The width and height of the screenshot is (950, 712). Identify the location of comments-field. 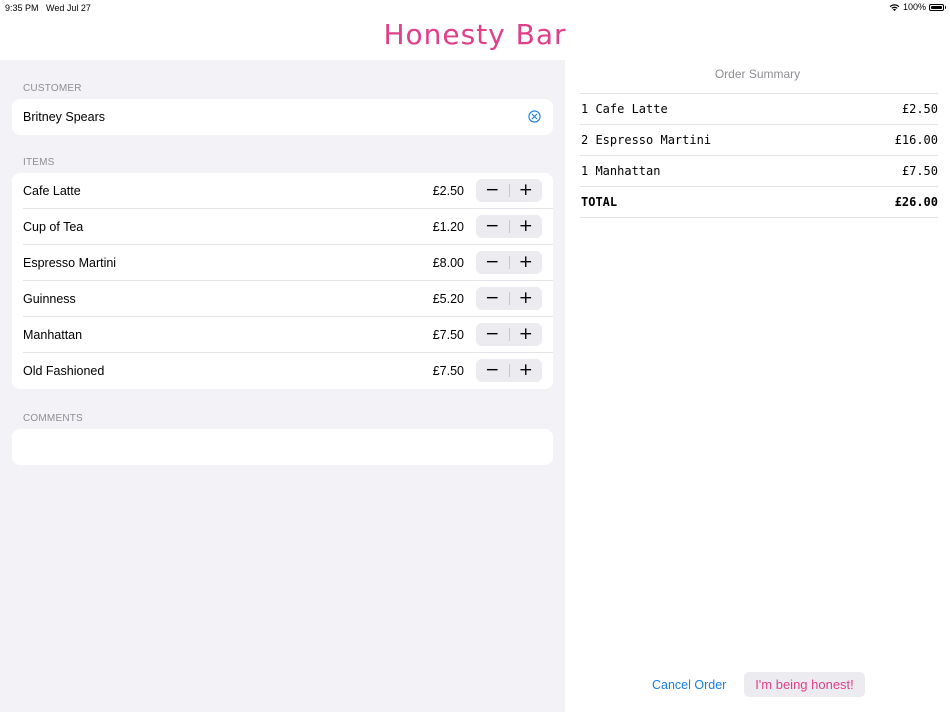
(282, 447).